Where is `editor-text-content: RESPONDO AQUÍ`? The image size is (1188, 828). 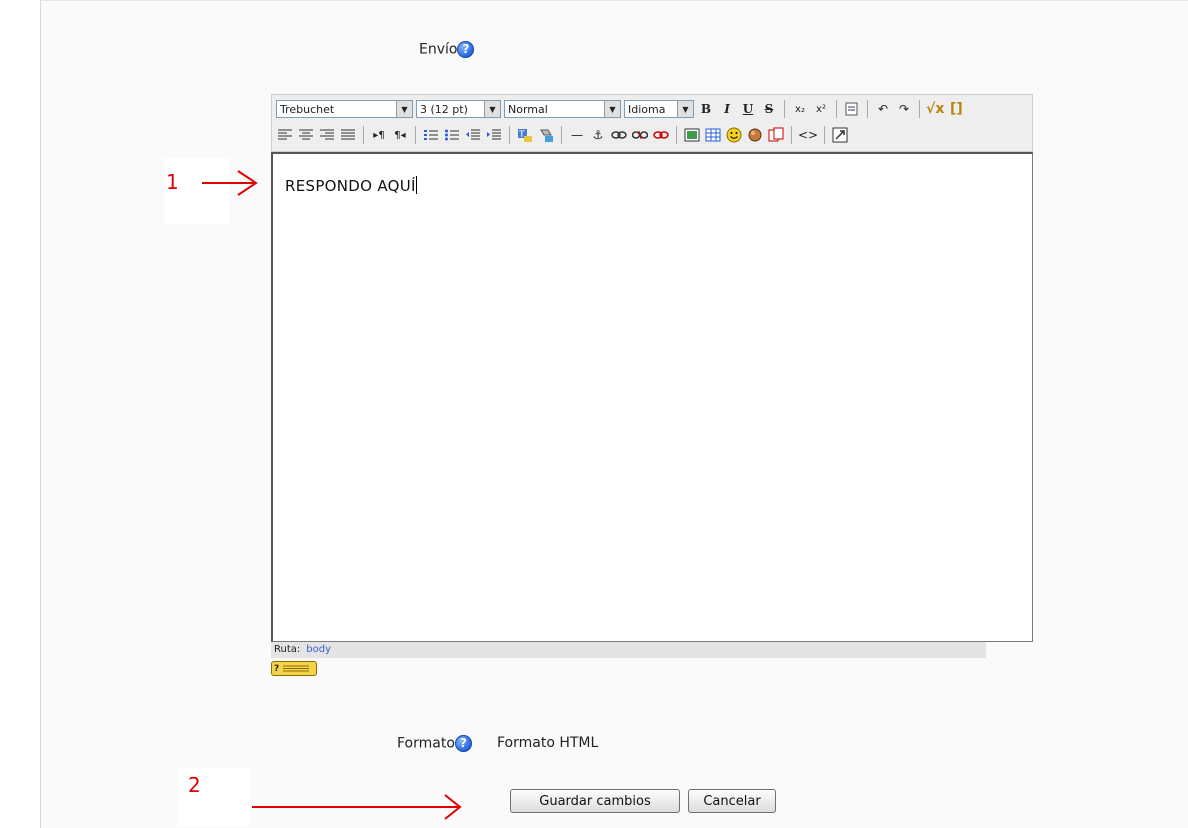
editor-text-content: RESPONDO AQUÍ is located at coordinates (350, 186).